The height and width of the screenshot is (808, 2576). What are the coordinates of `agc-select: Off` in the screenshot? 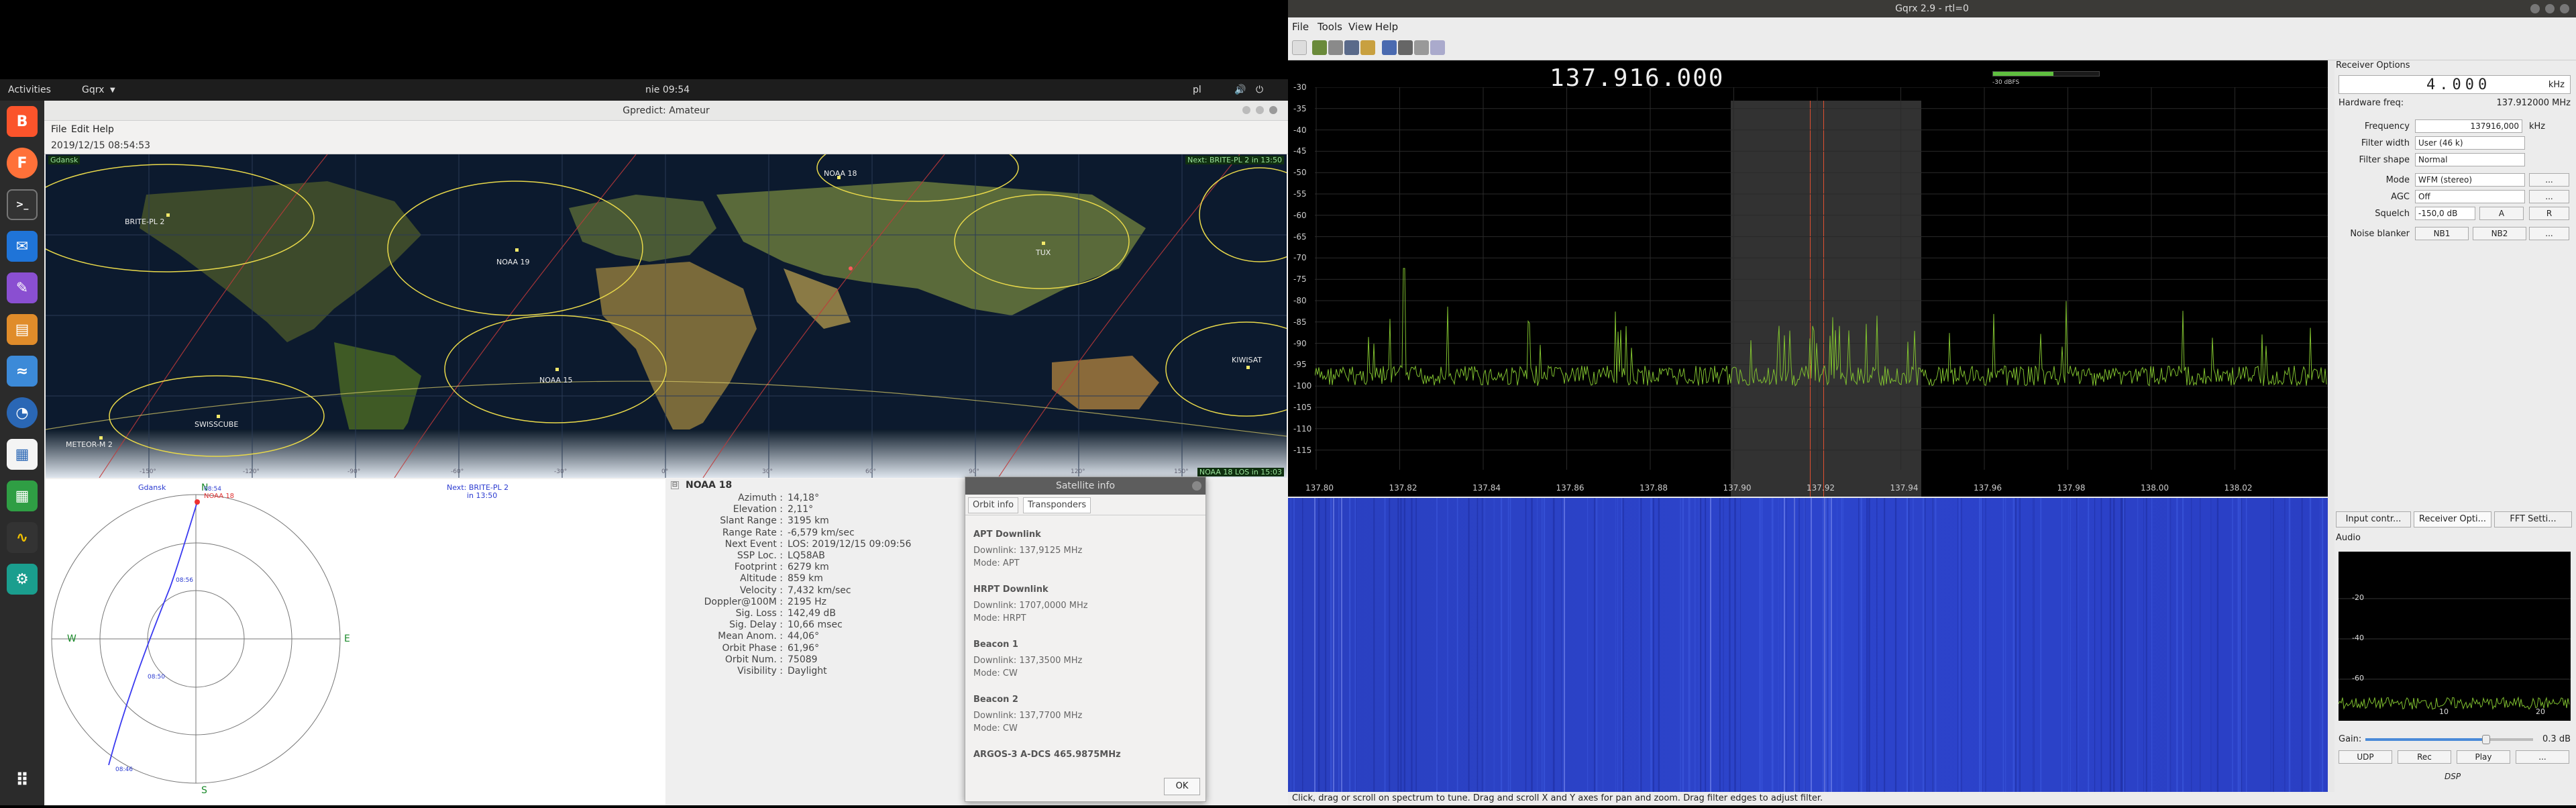 It's located at (2470, 196).